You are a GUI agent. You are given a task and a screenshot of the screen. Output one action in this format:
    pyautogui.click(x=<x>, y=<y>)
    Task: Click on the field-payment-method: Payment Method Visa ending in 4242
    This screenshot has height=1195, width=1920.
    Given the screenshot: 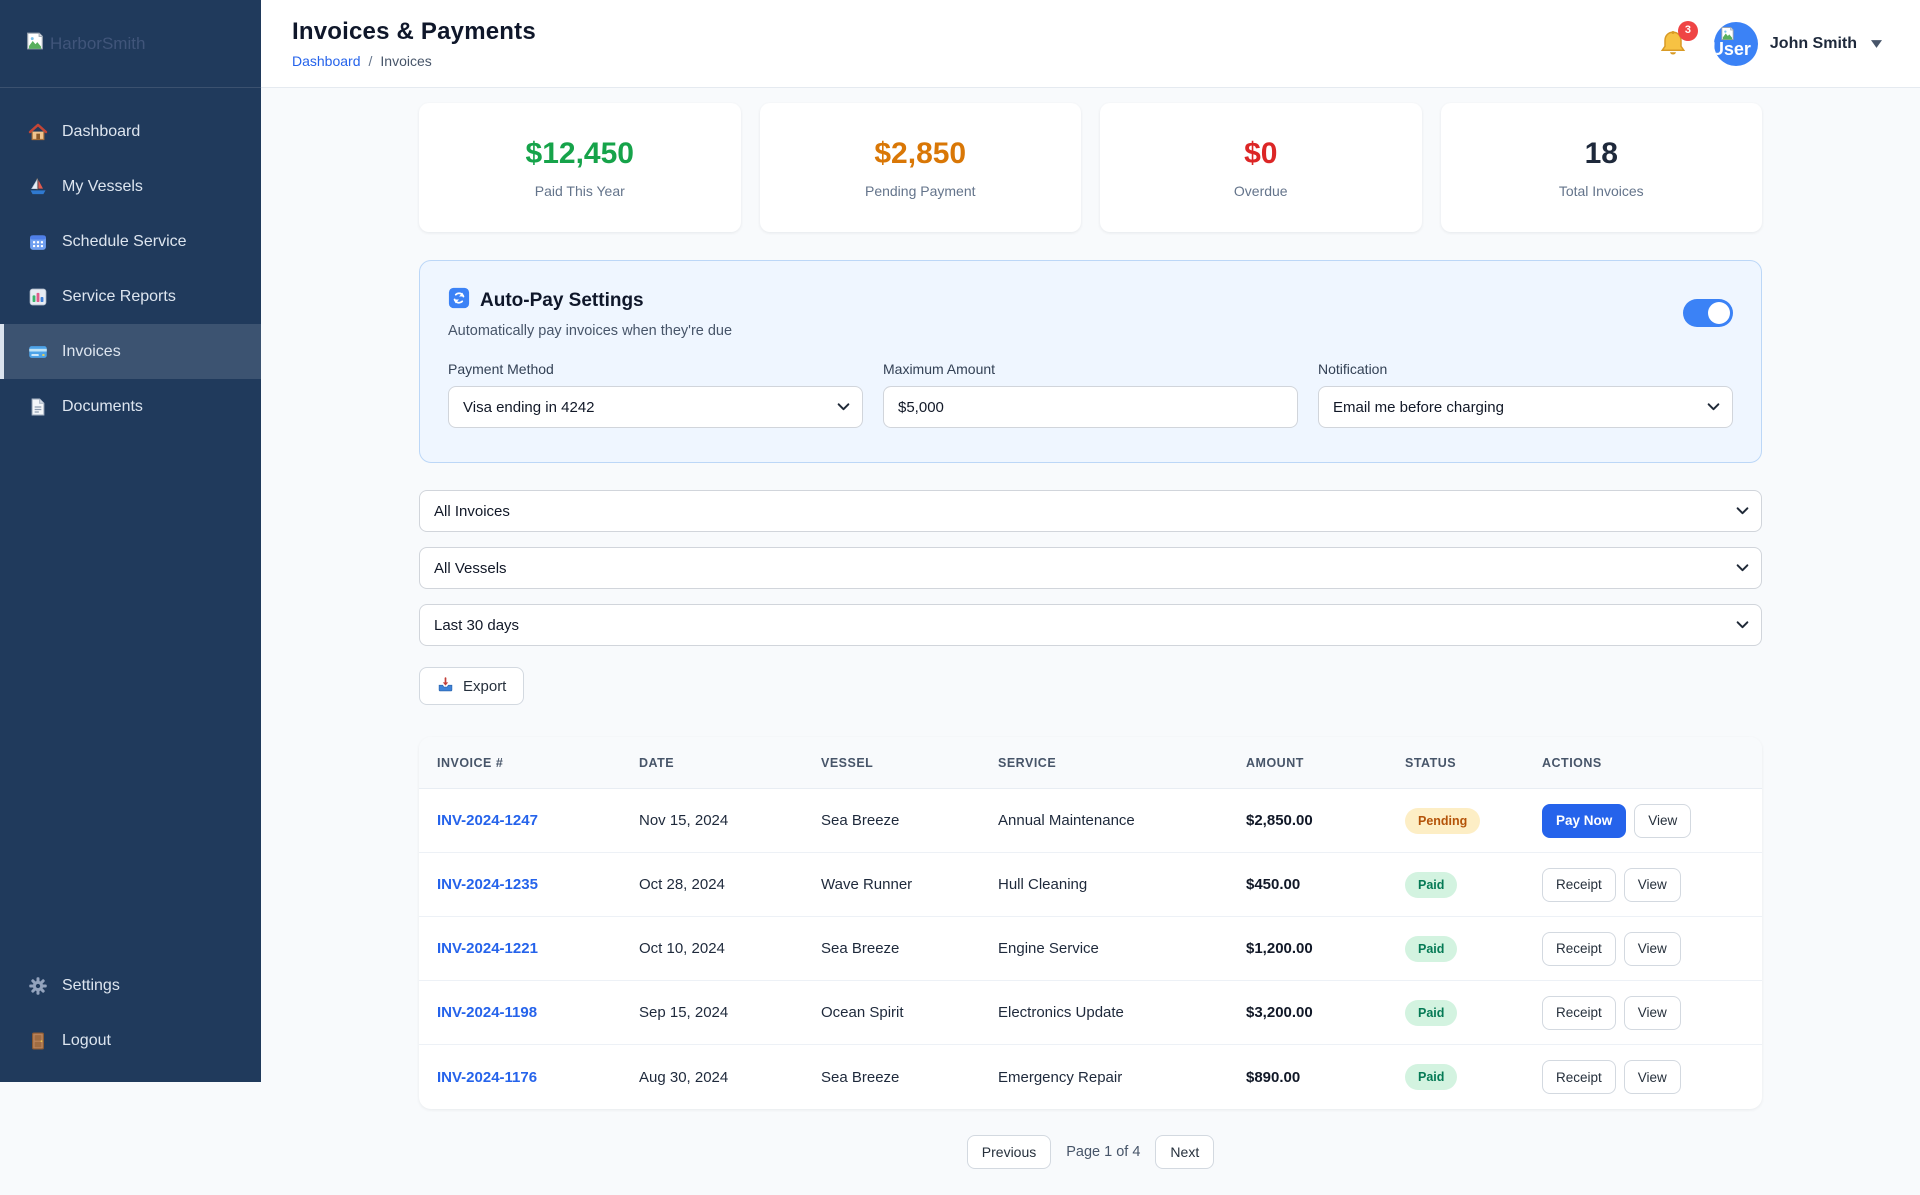 What is the action you would take?
    pyautogui.click(x=655, y=394)
    